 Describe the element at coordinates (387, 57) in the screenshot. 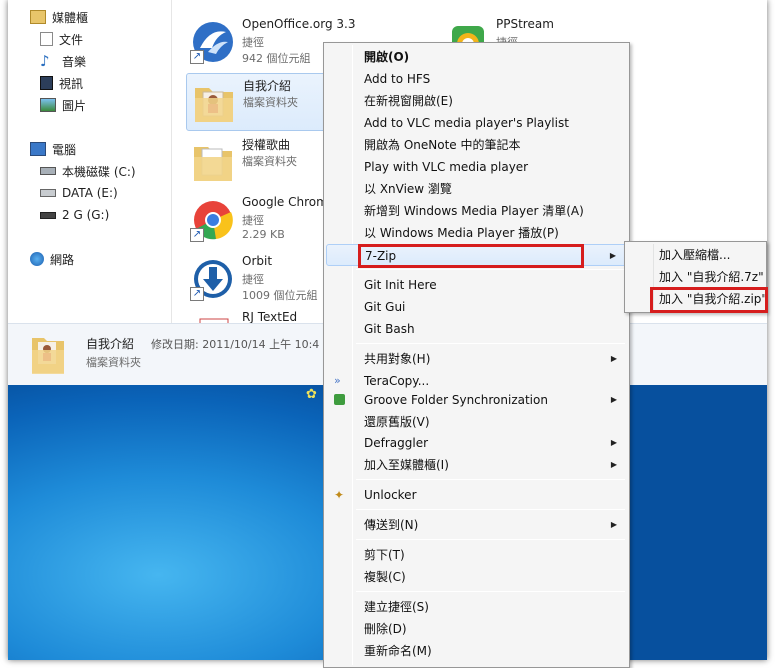

I see `menu-item-label: 開啟(O)` at that location.